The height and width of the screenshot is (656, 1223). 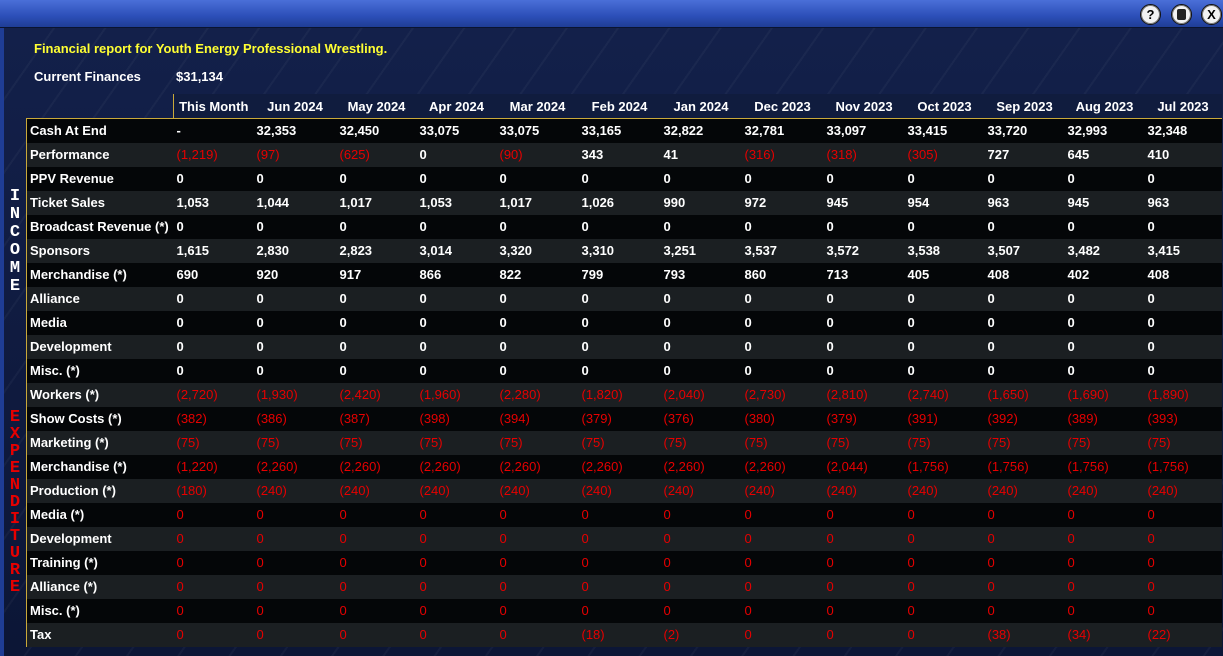 I want to click on table-cell: (305), so click(x=922, y=154).